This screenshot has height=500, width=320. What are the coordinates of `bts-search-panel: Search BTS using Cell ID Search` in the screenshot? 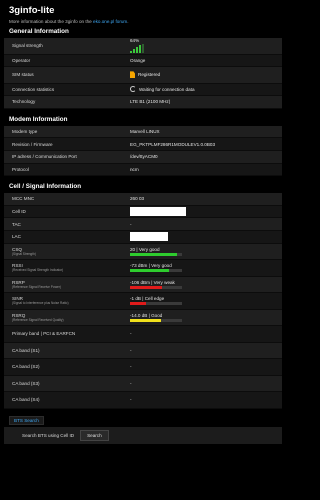 It's located at (143, 435).